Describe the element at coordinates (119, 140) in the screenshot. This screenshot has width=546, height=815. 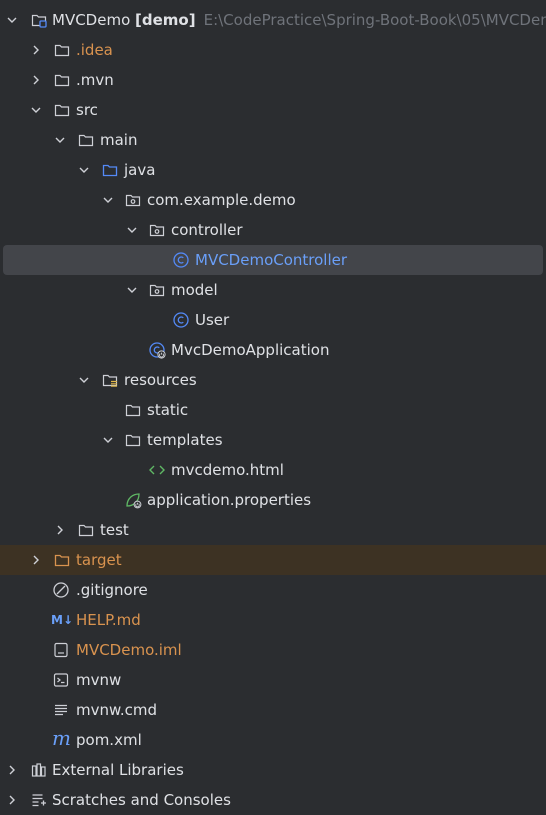
I see `tree-label-main: main` at that location.